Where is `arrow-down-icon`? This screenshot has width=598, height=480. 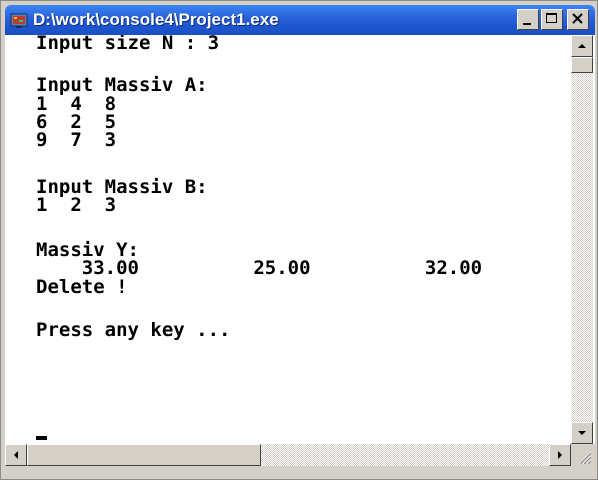 arrow-down-icon is located at coordinates (582, 433).